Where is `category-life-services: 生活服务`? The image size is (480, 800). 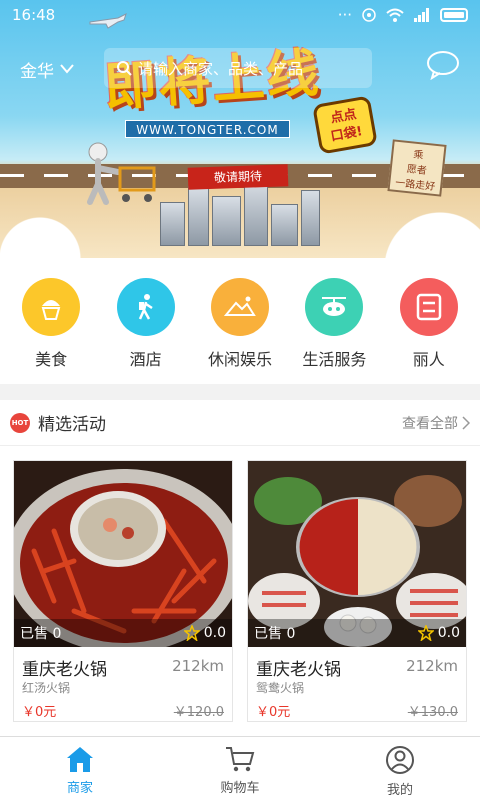 category-life-services: 生活服务 is located at coordinates (334, 321).